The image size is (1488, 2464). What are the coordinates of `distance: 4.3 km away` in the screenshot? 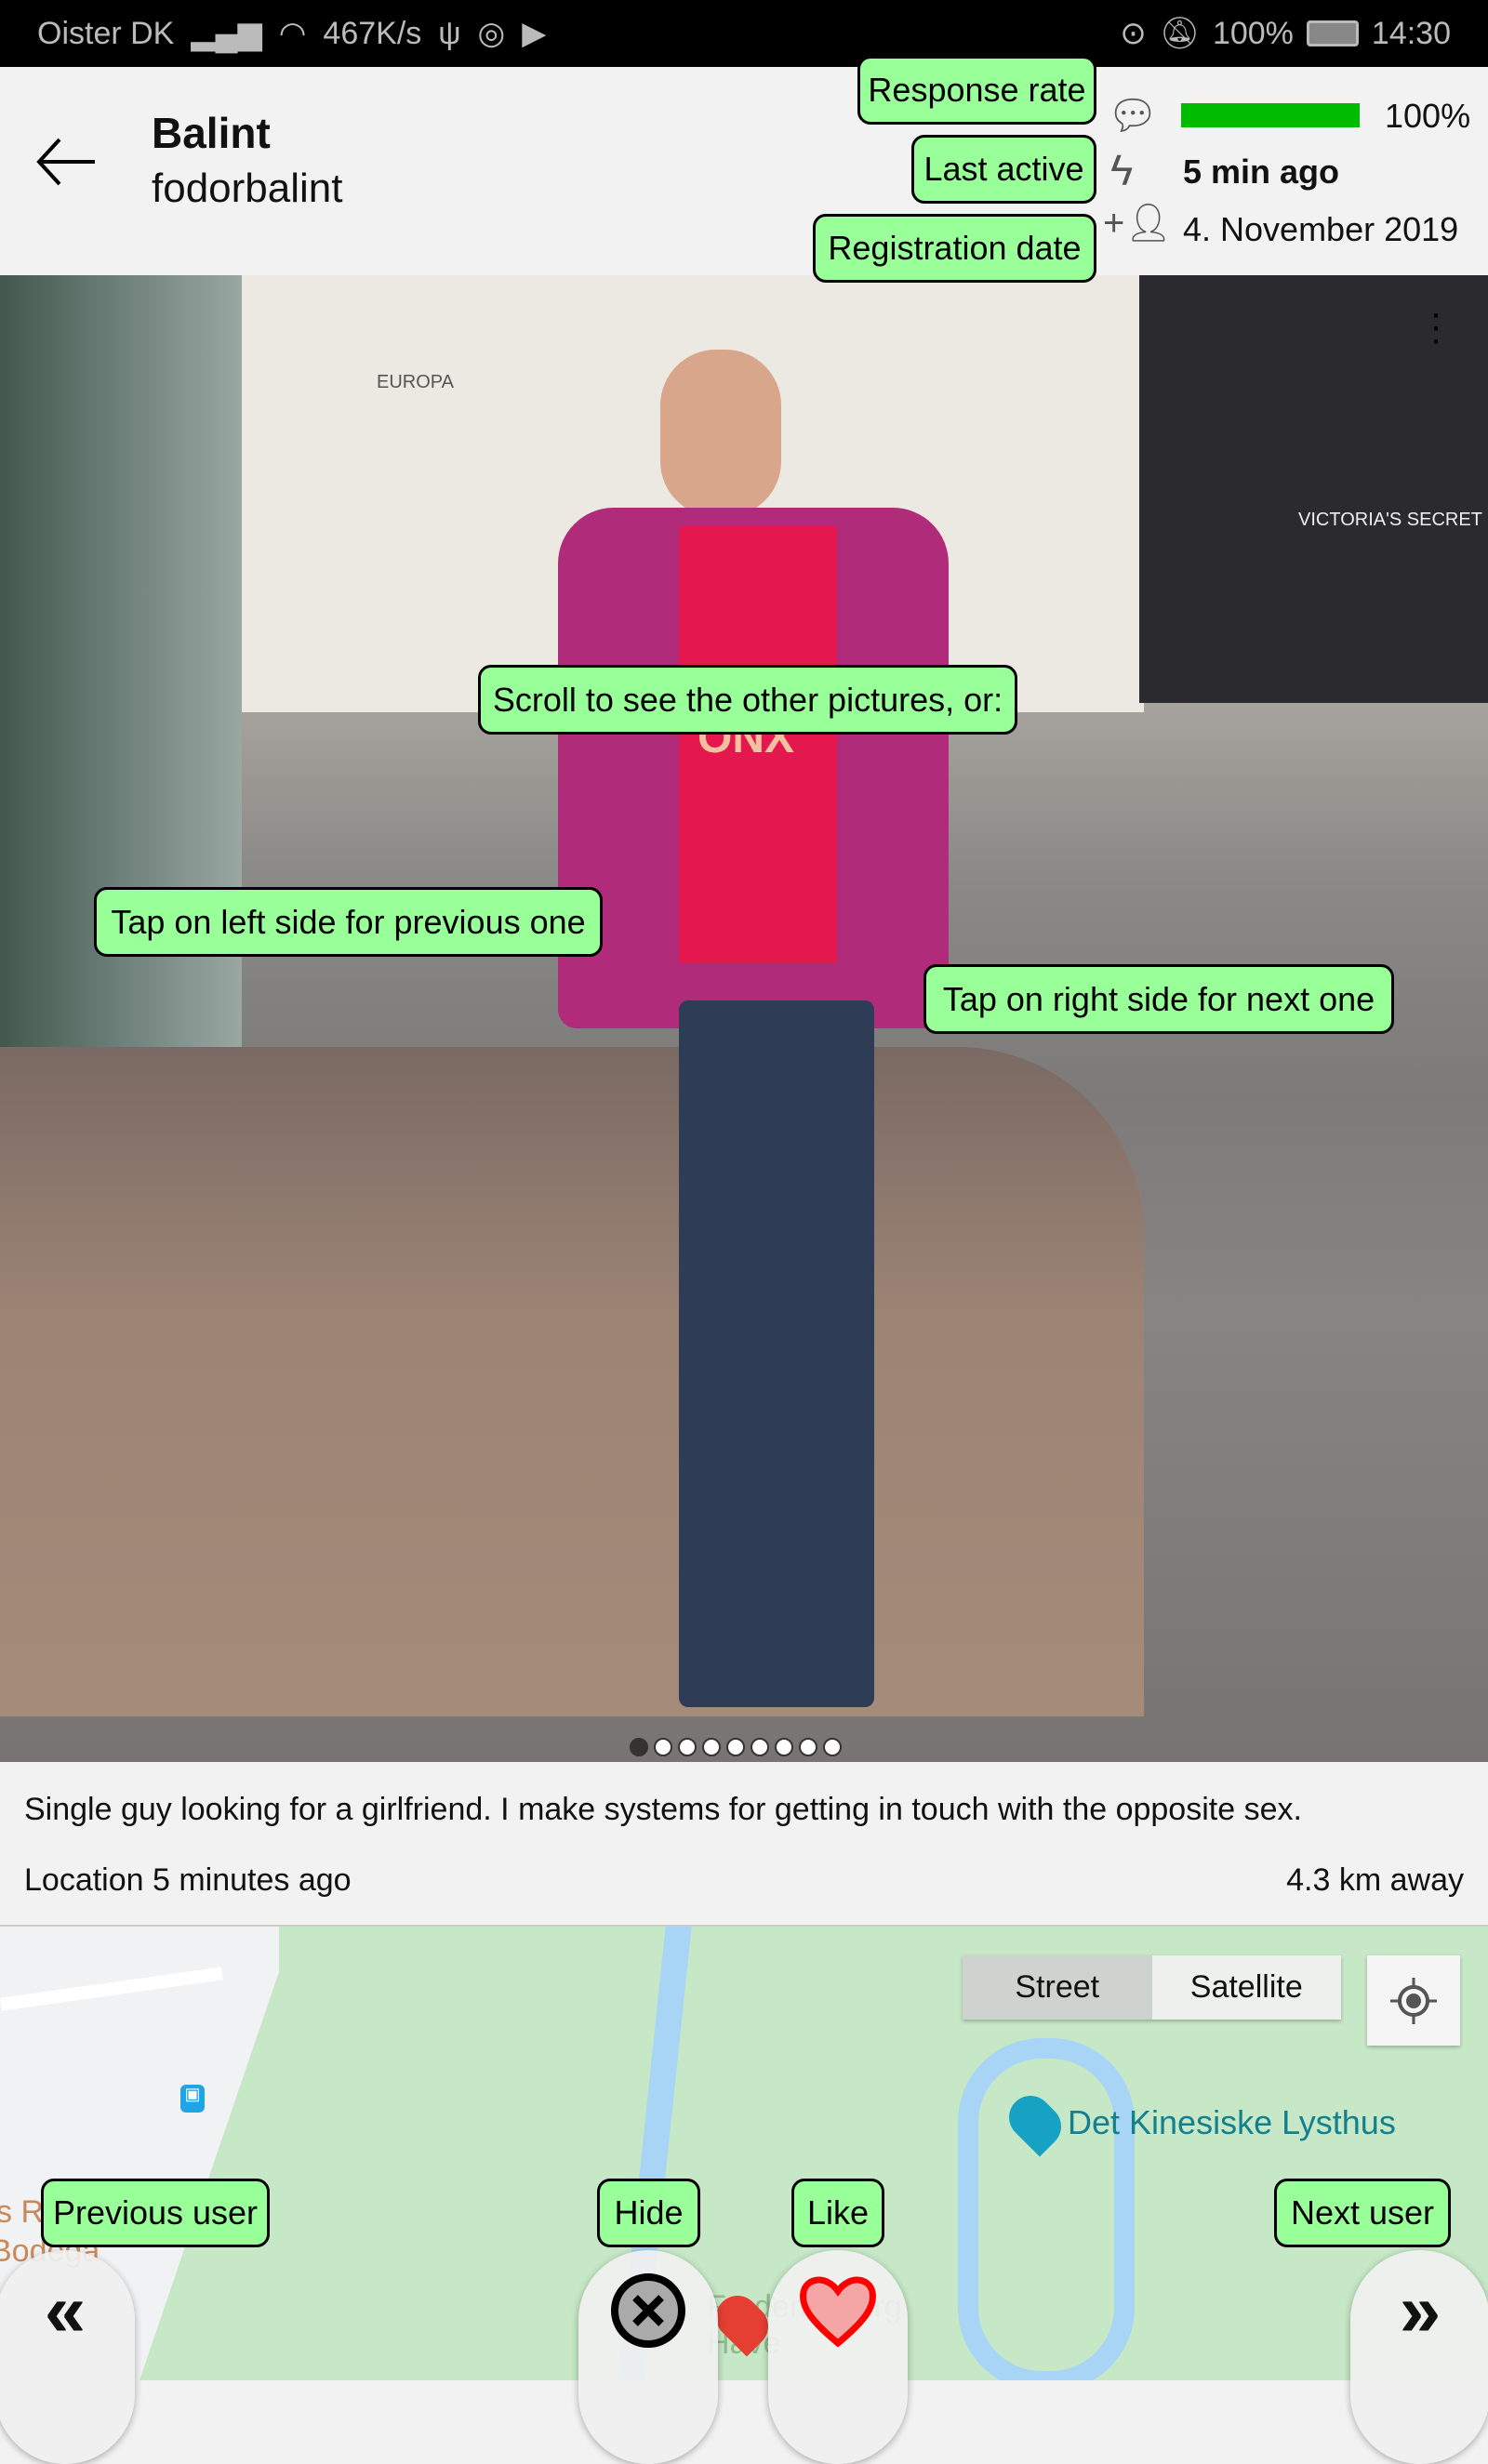 It's located at (1375, 1880).